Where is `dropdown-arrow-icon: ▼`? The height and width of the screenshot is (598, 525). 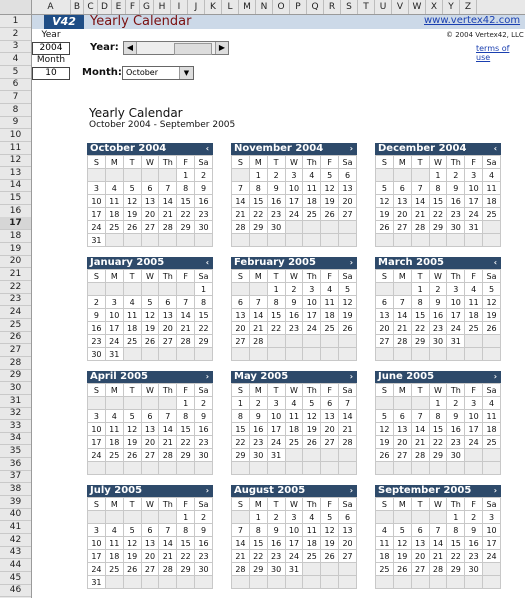 dropdown-arrow-icon: ▼ is located at coordinates (186, 73).